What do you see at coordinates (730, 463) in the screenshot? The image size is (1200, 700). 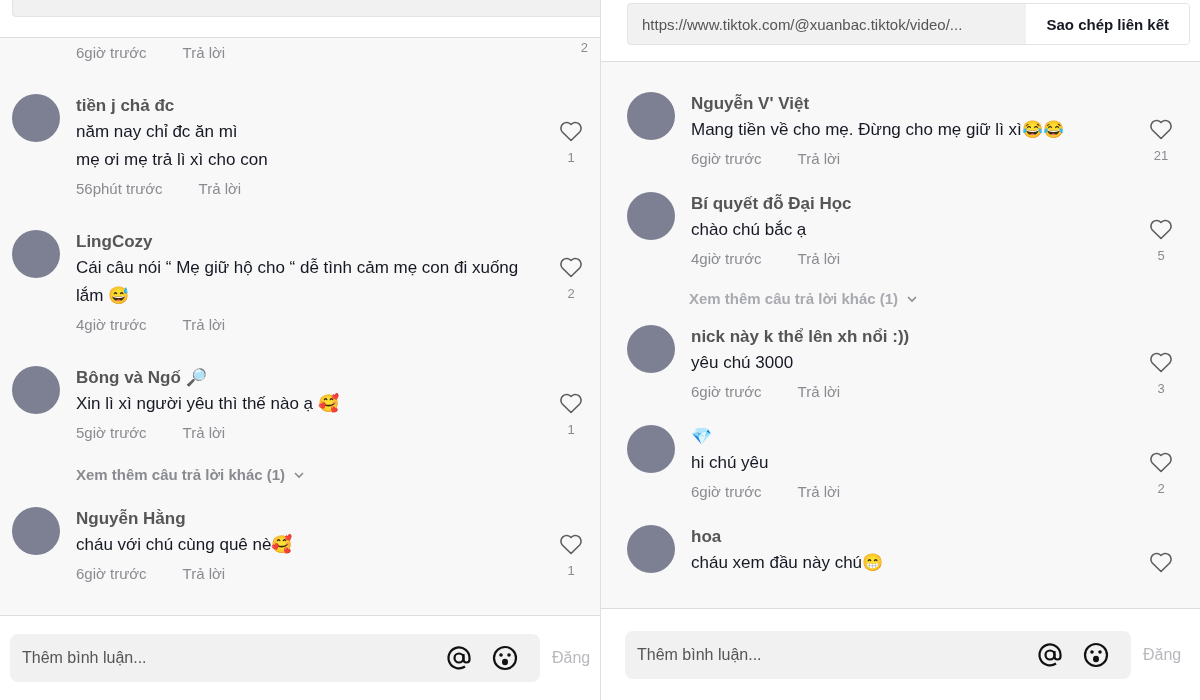 I see `comment-text: hi chú yêu` at bounding box center [730, 463].